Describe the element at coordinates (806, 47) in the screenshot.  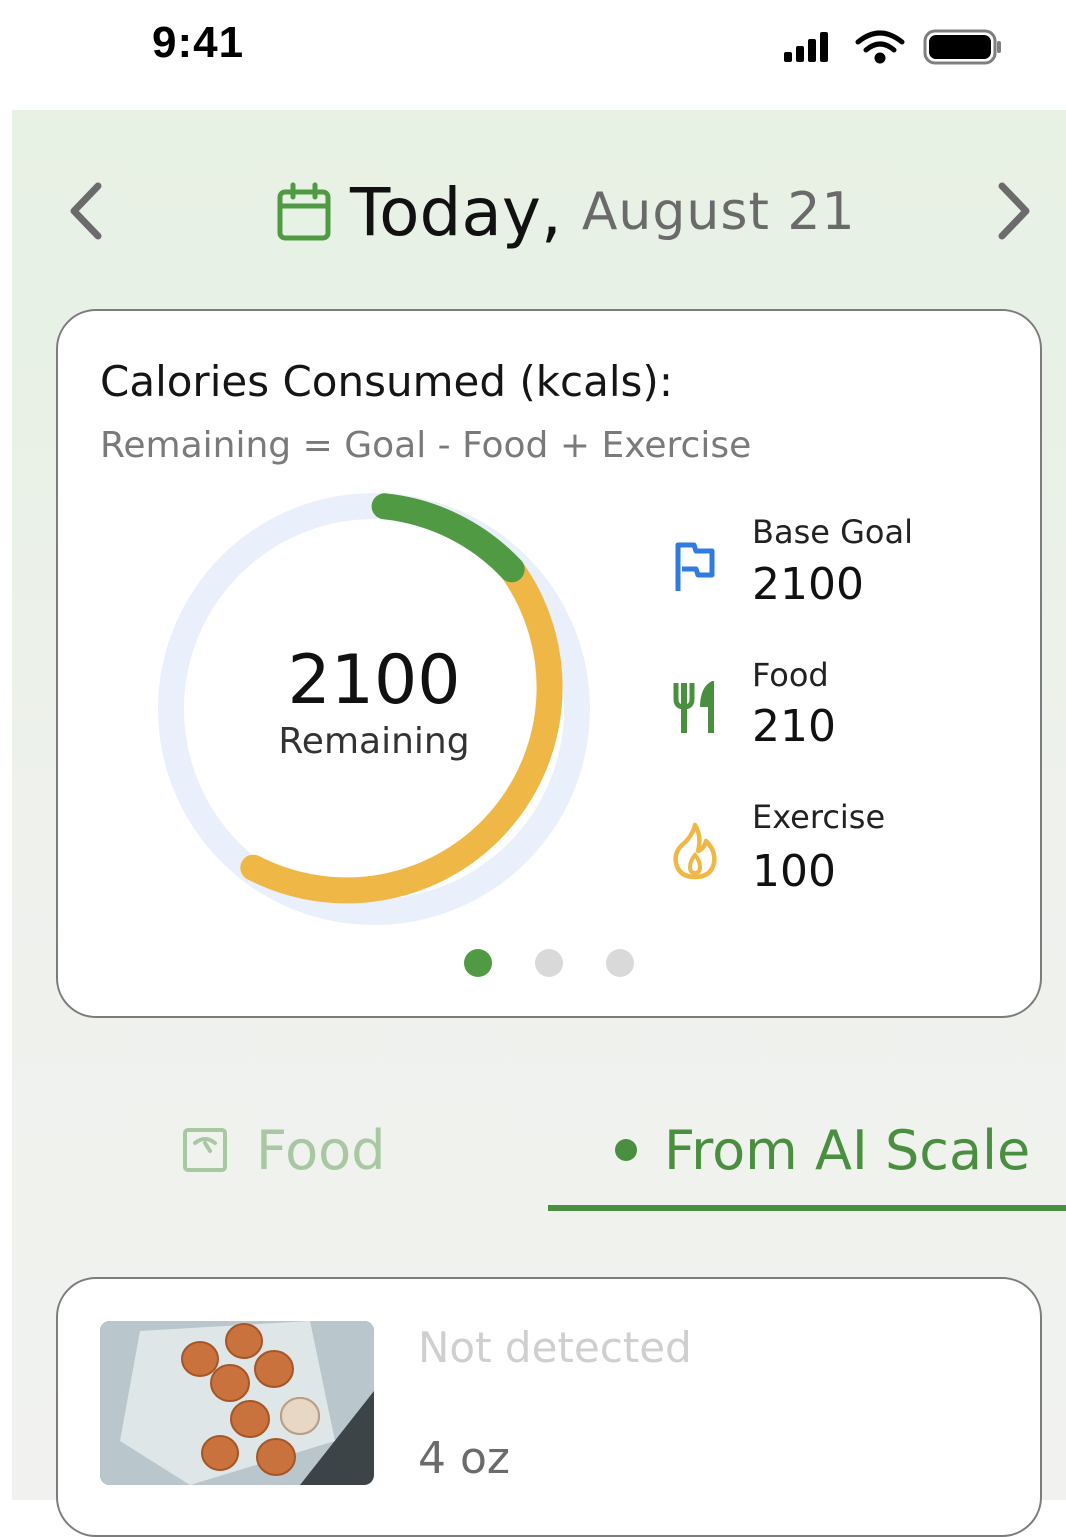
I see `signal-icon` at that location.